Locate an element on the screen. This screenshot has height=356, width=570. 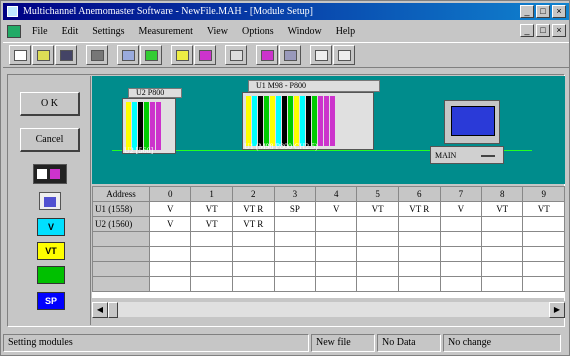
list-view-button is located at coordinates (267, 55).